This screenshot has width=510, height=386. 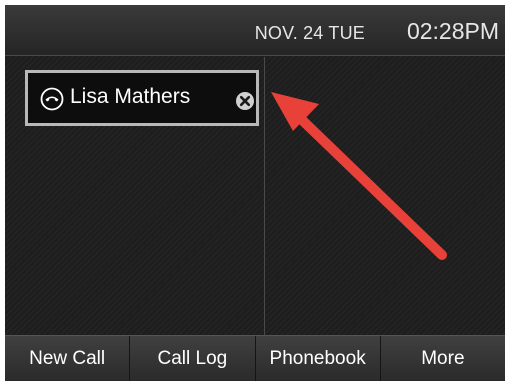 I want to click on more-button: More, so click(x=443, y=358).